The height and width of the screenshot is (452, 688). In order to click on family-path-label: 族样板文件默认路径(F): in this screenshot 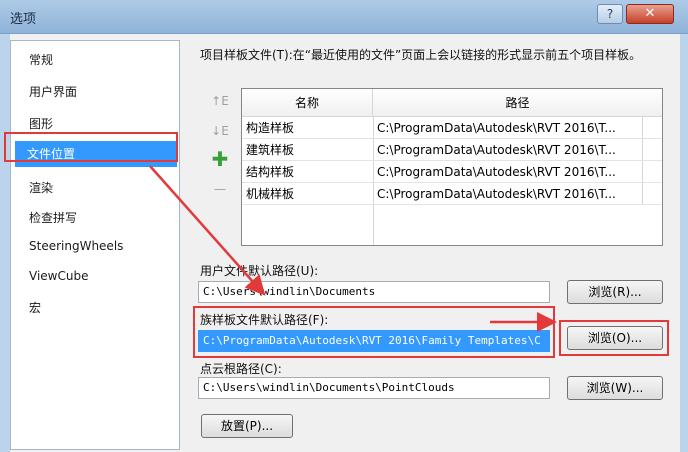, I will do `click(264, 320)`.